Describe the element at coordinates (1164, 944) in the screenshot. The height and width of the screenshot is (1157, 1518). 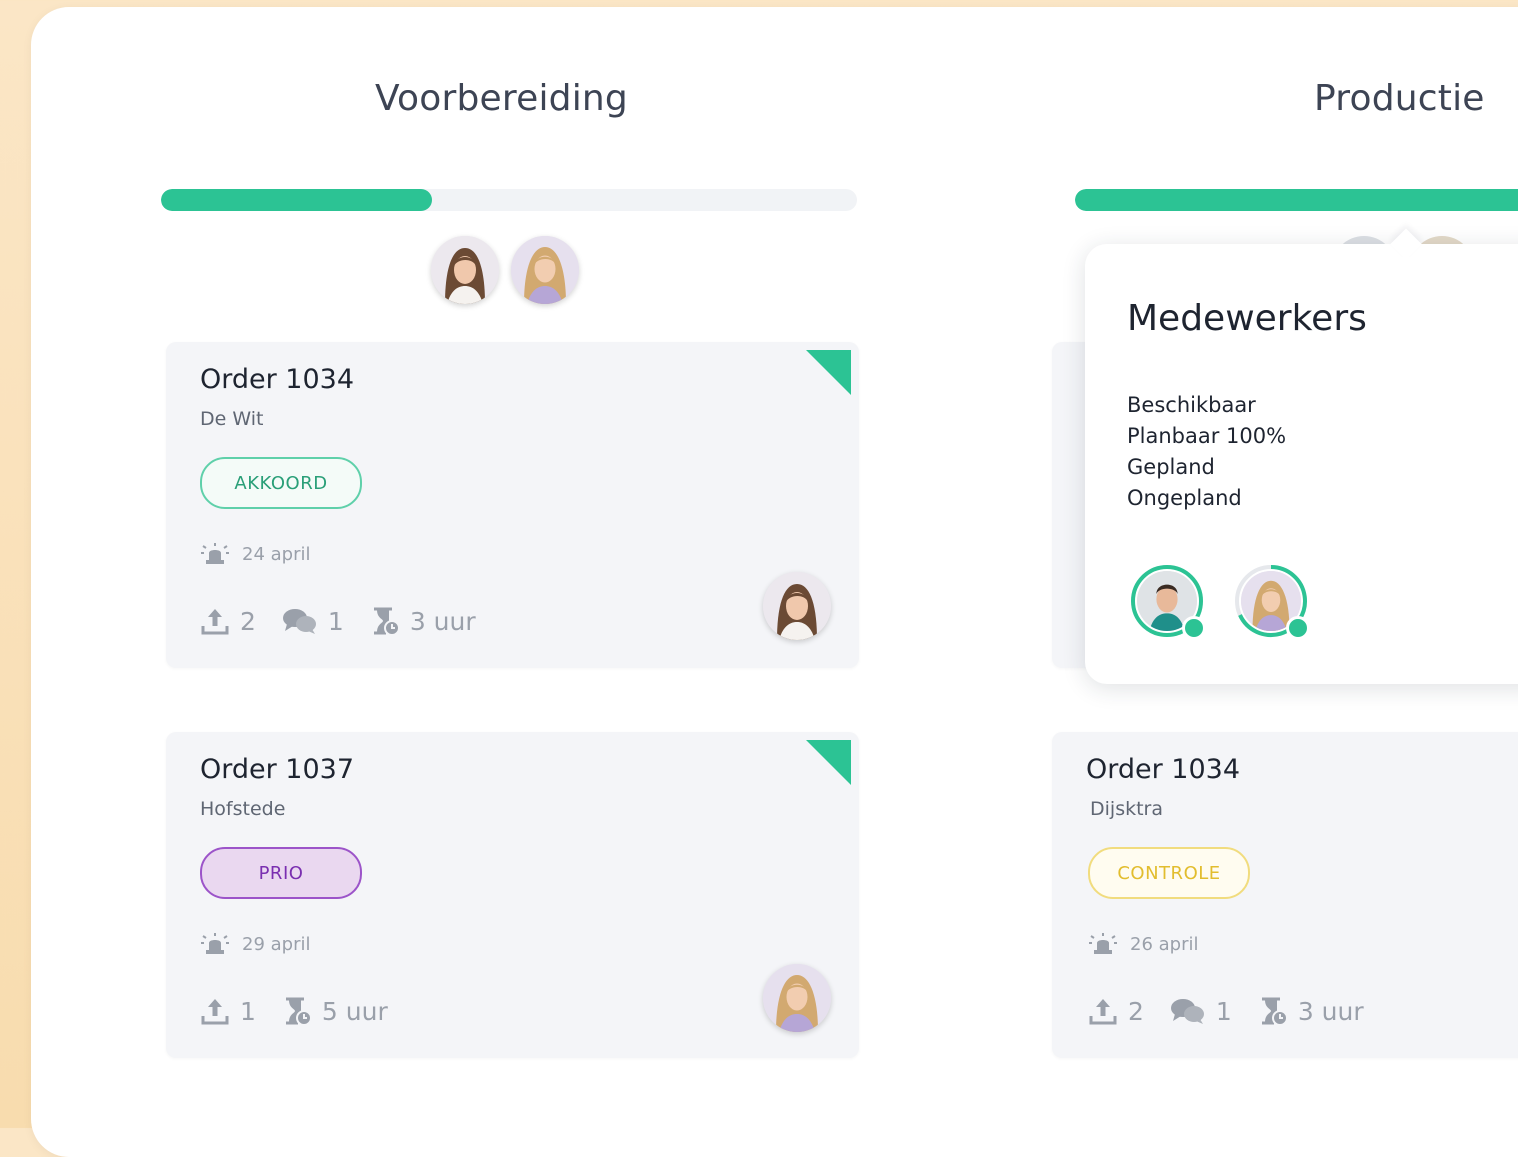
I see `due-date-text: 26 april` at that location.